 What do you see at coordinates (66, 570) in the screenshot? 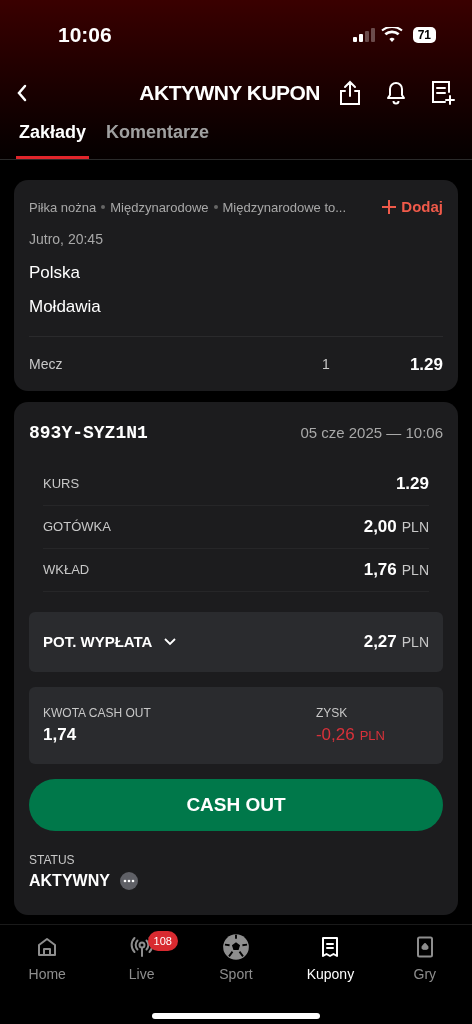
I see `row-label: WKŁAD` at bounding box center [66, 570].